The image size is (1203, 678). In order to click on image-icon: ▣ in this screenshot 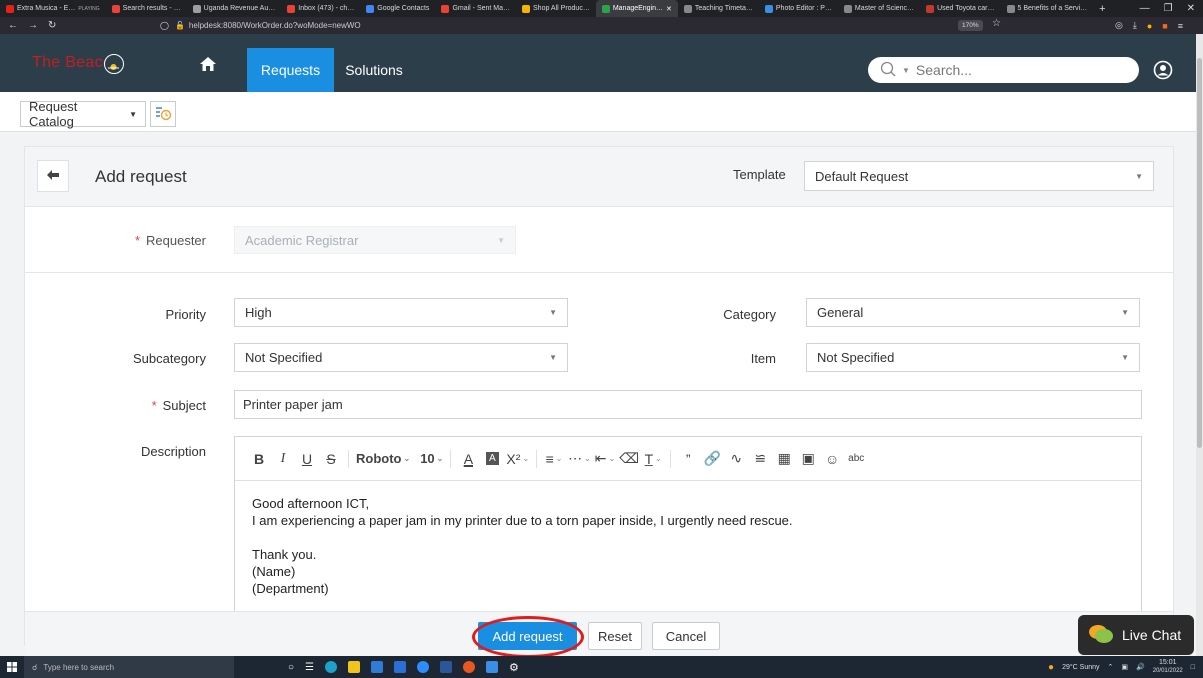, I will do `click(808, 459)`.